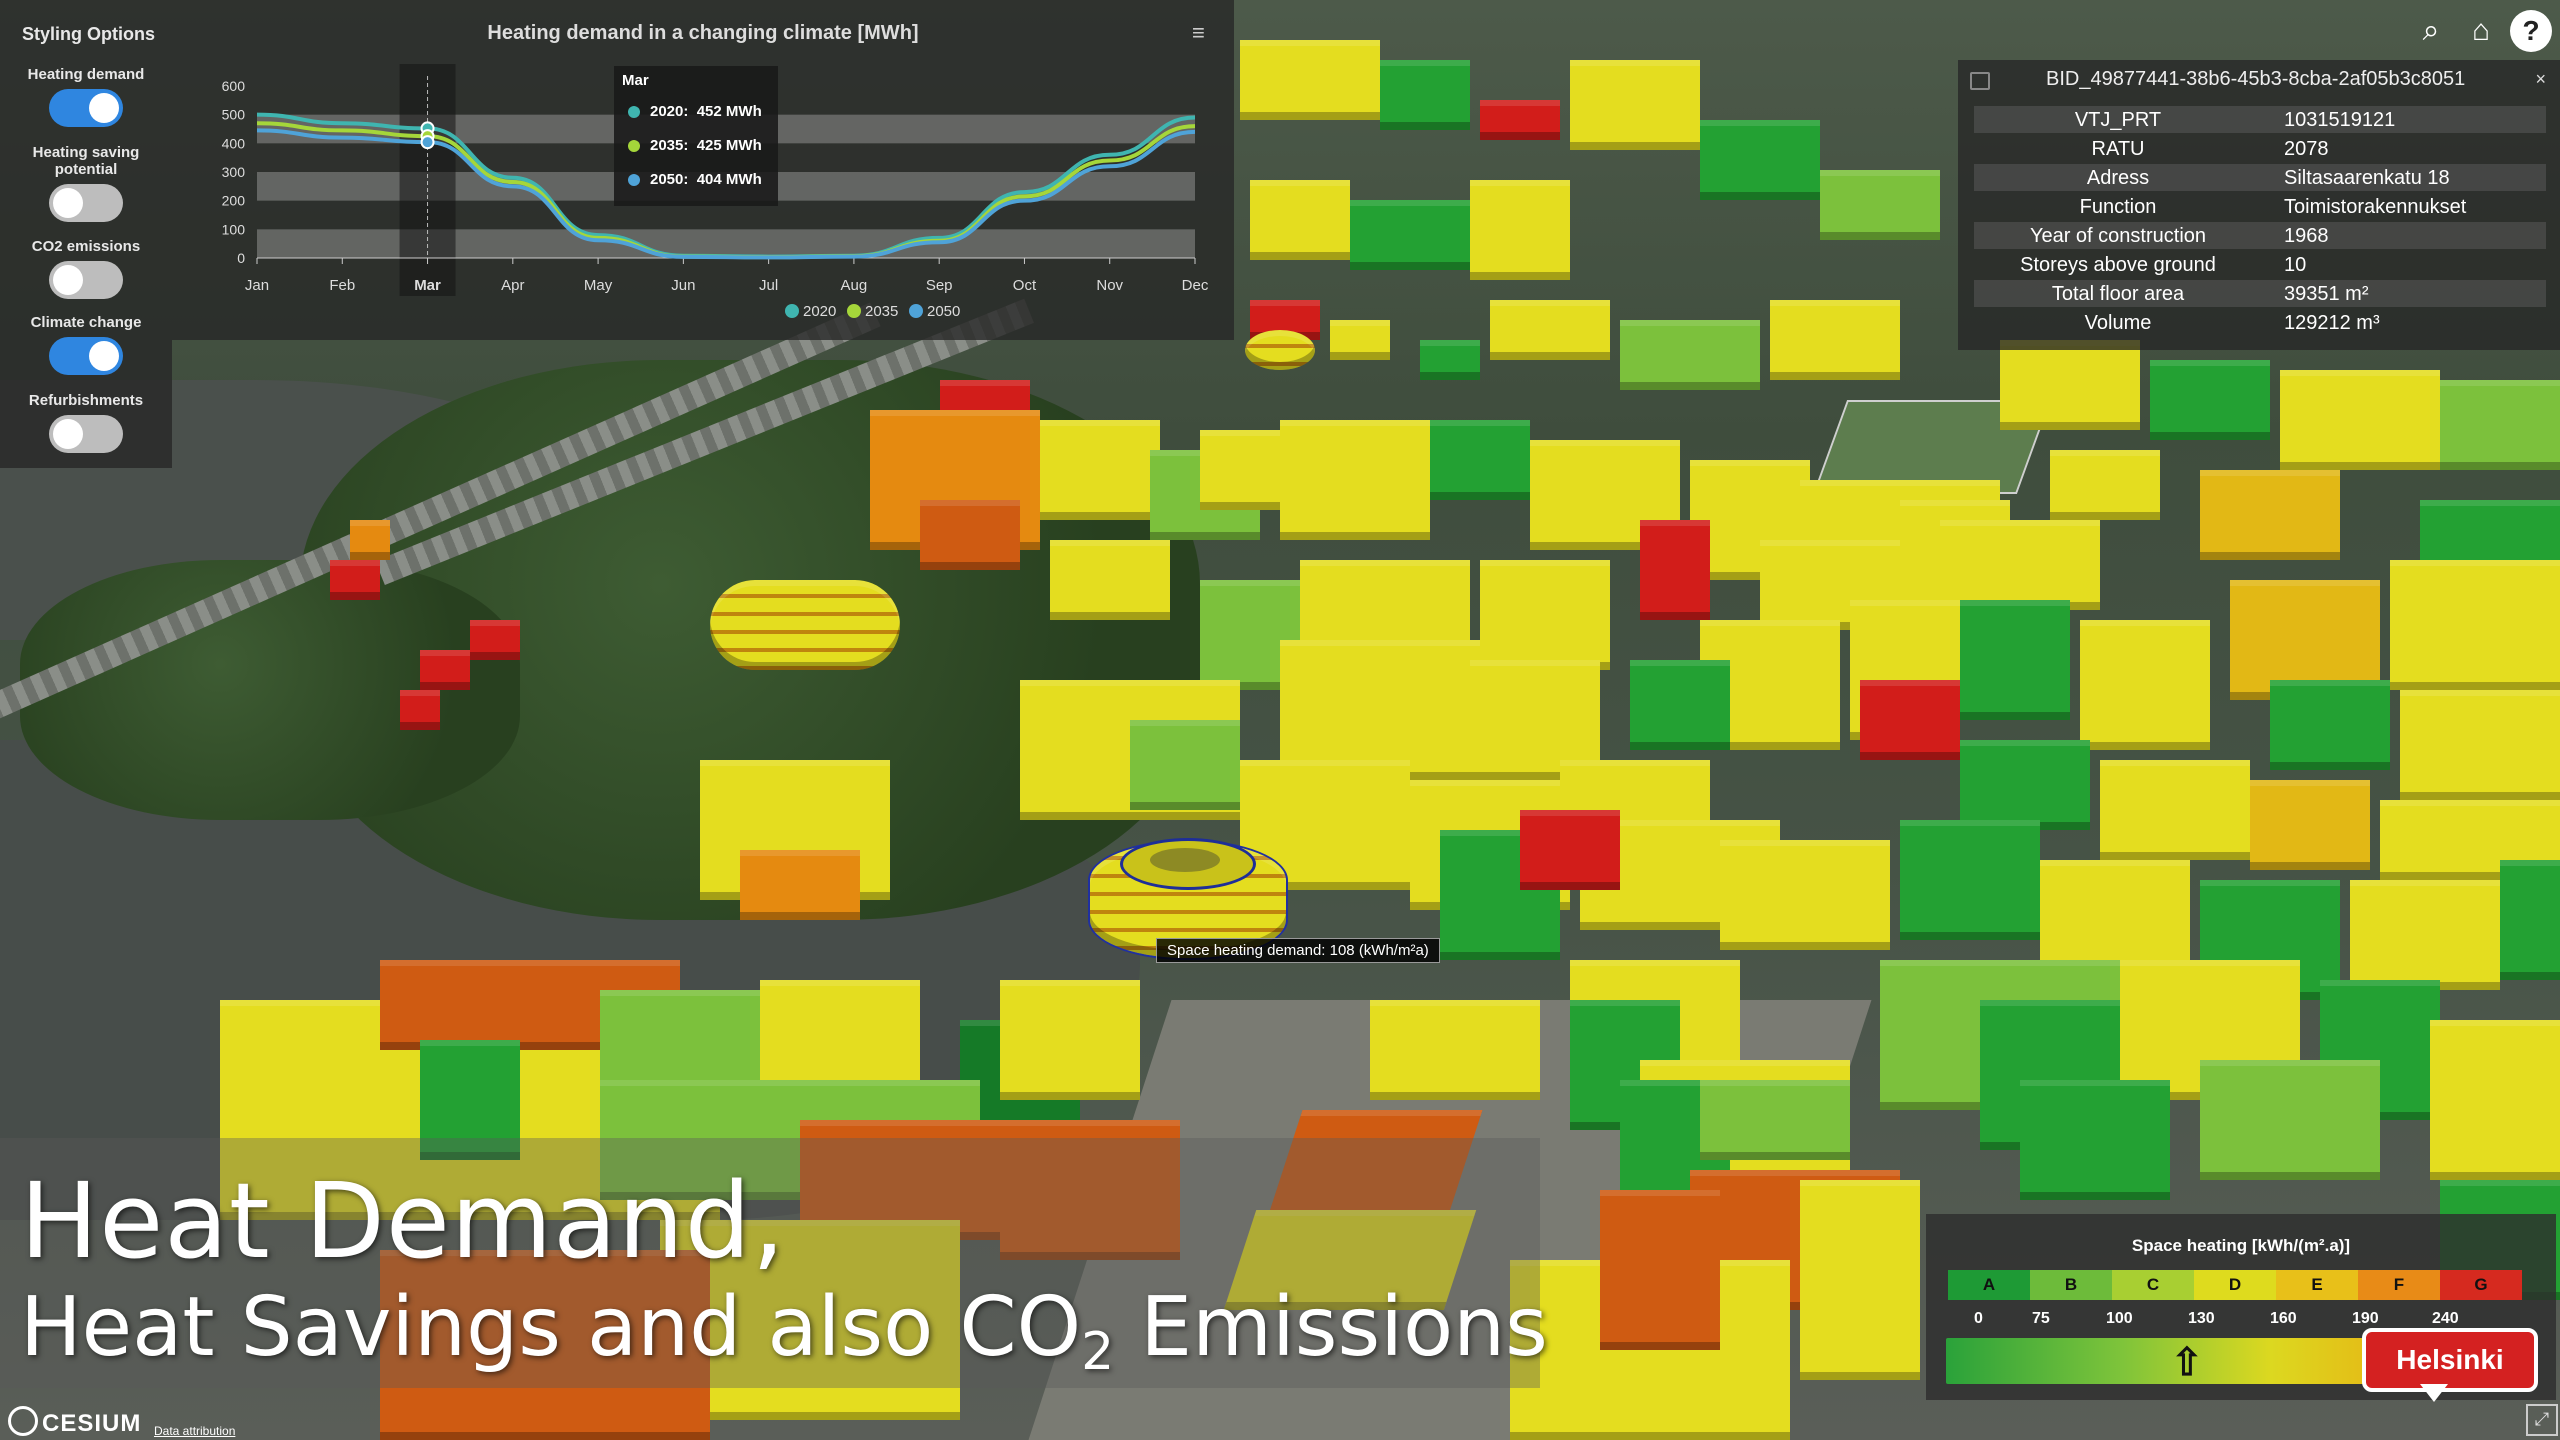  I want to click on cesium-ring-icon, so click(23, 1421).